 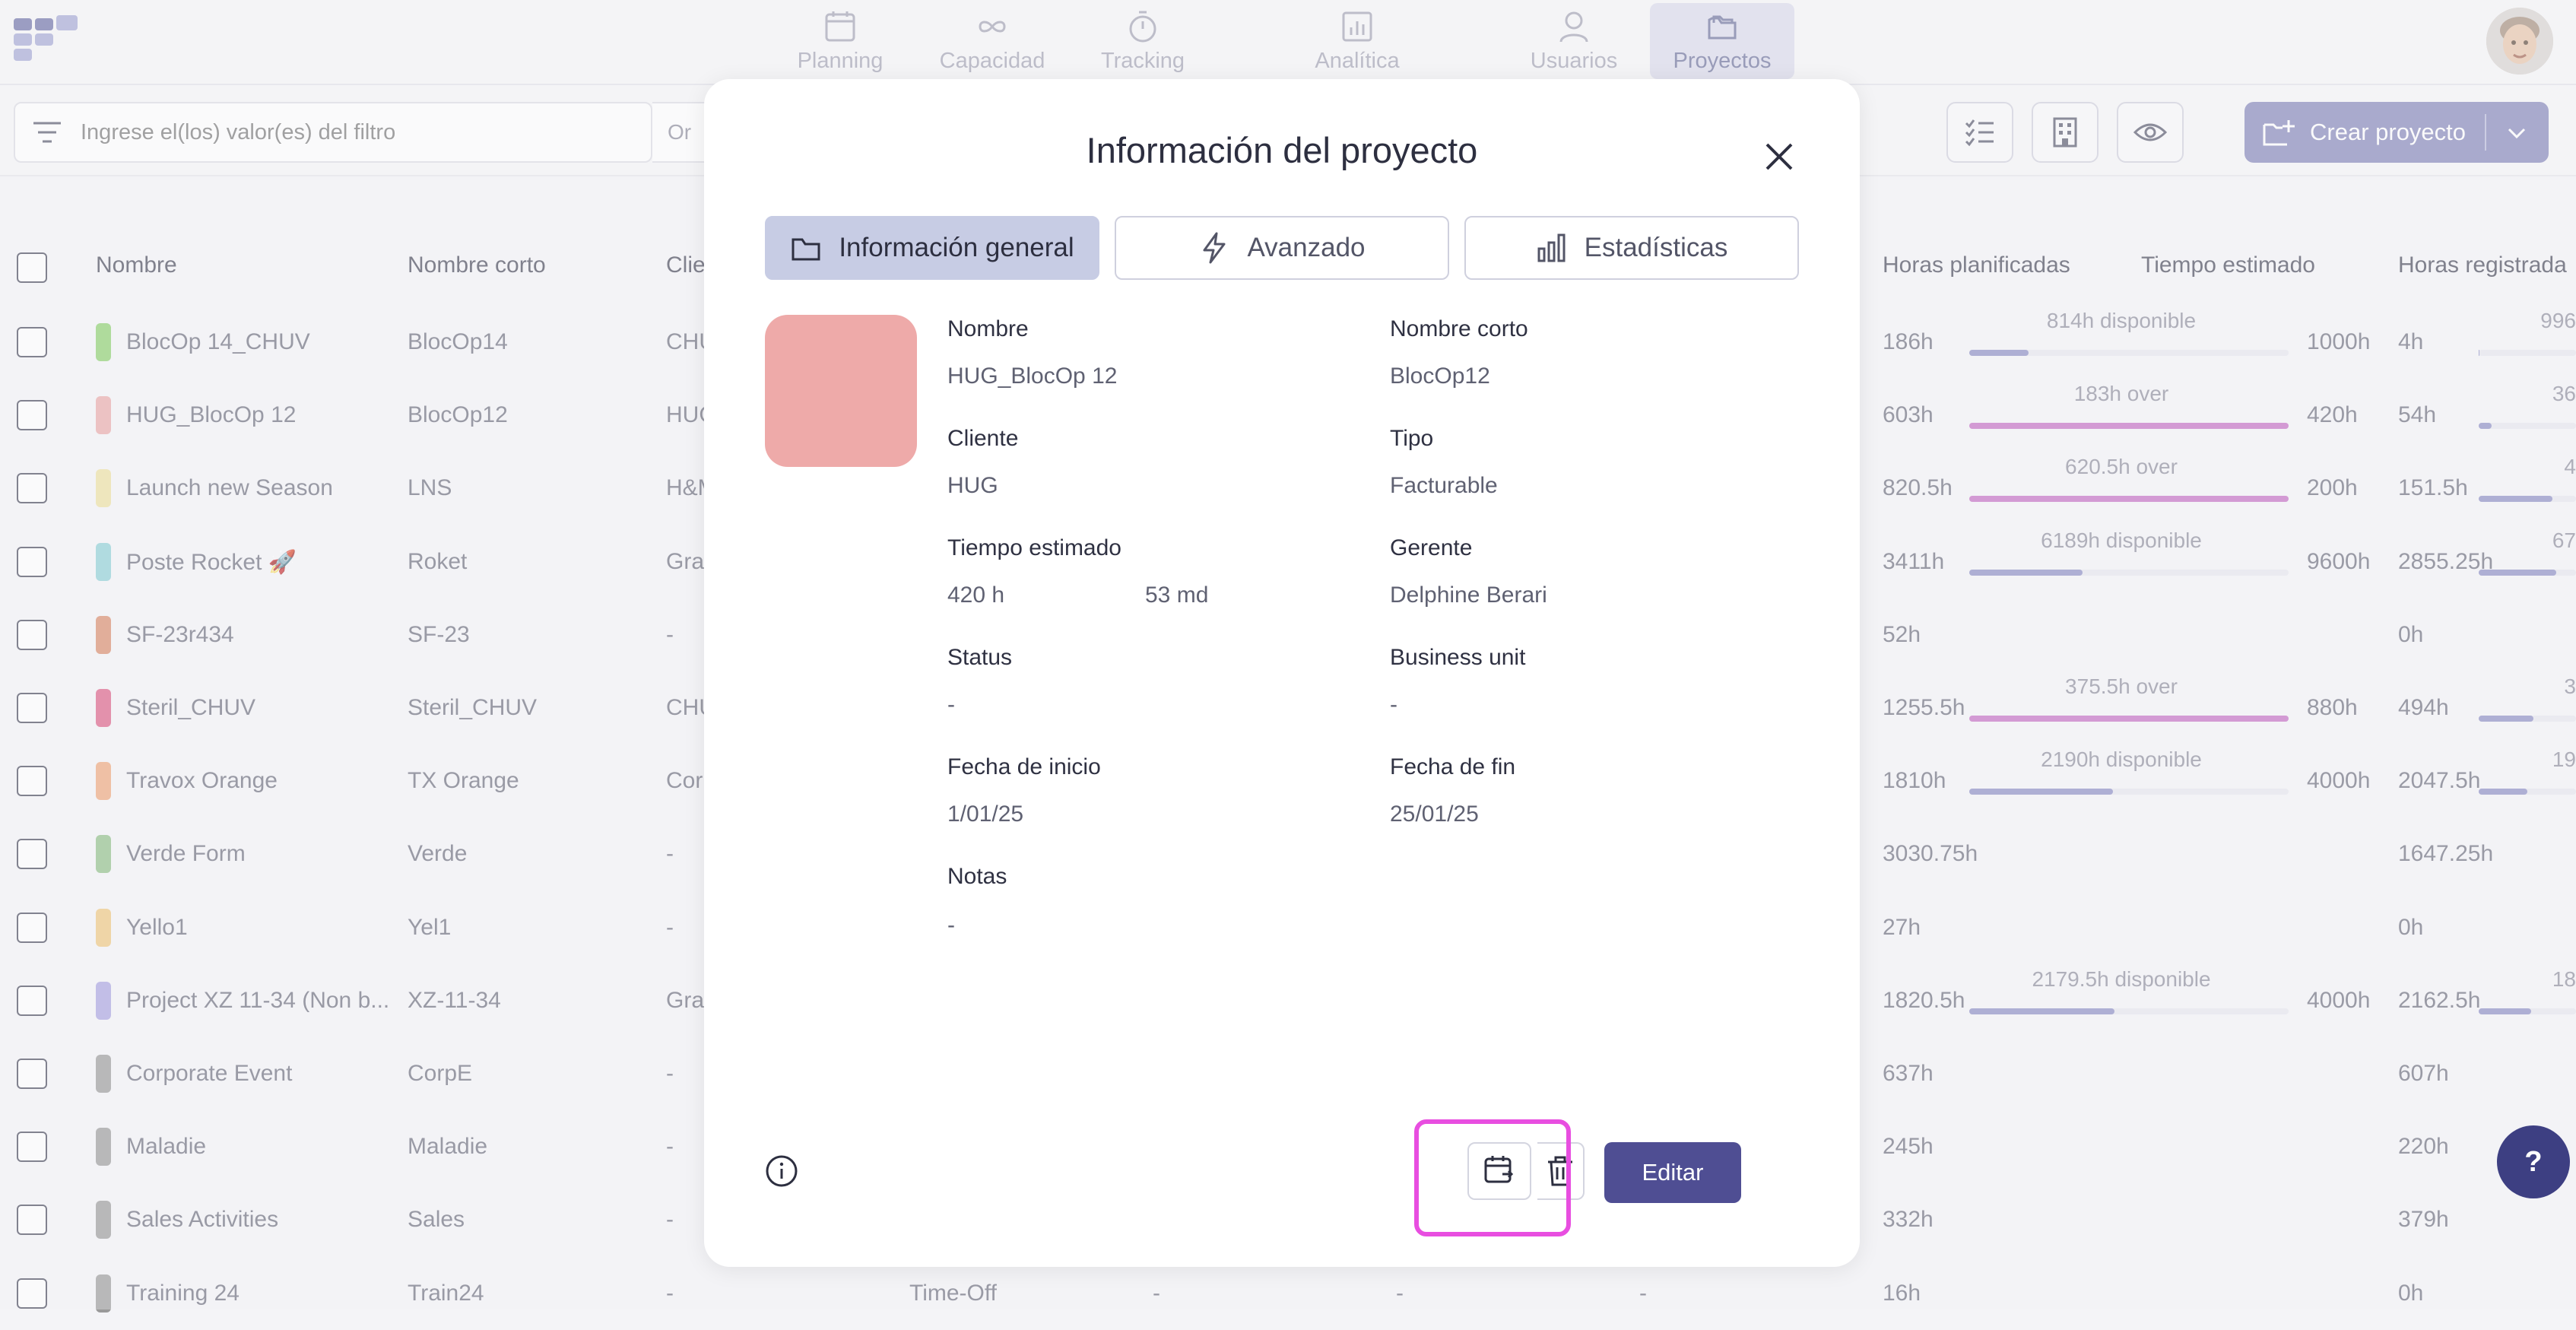 What do you see at coordinates (977, 876) in the screenshot?
I see `field-label-notes: Notas` at bounding box center [977, 876].